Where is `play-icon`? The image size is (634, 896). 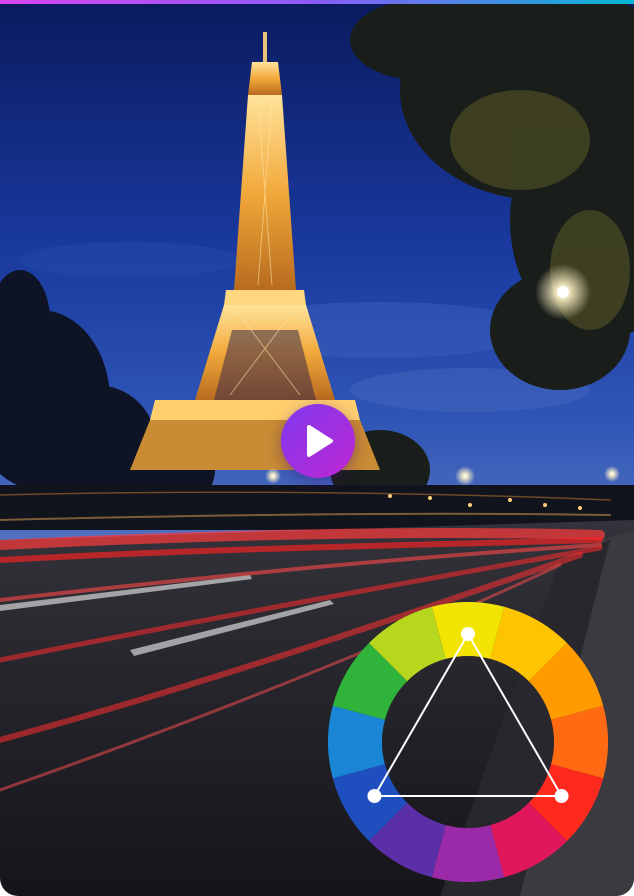 play-icon is located at coordinates (320, 441).